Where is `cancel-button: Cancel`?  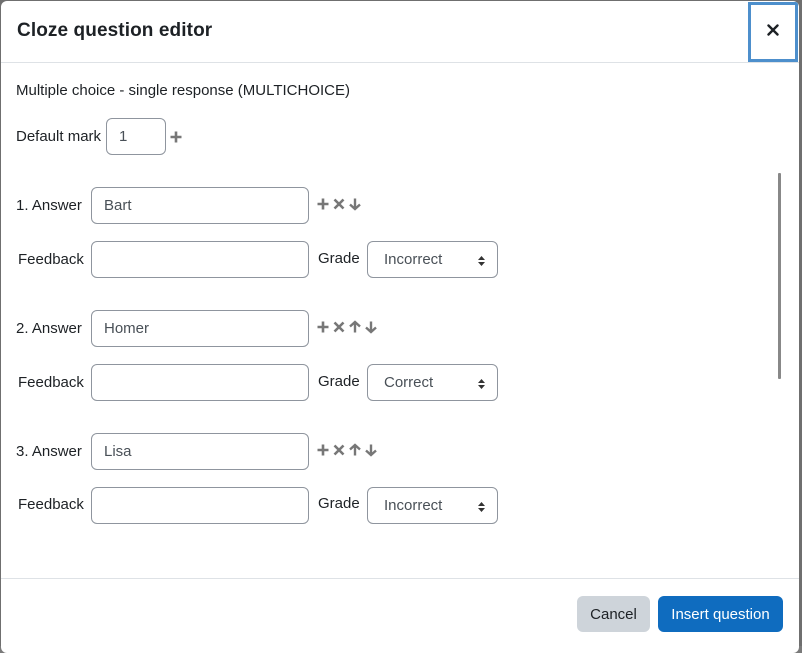 cancel-button: Cancel is located at coordinates (613, 614).